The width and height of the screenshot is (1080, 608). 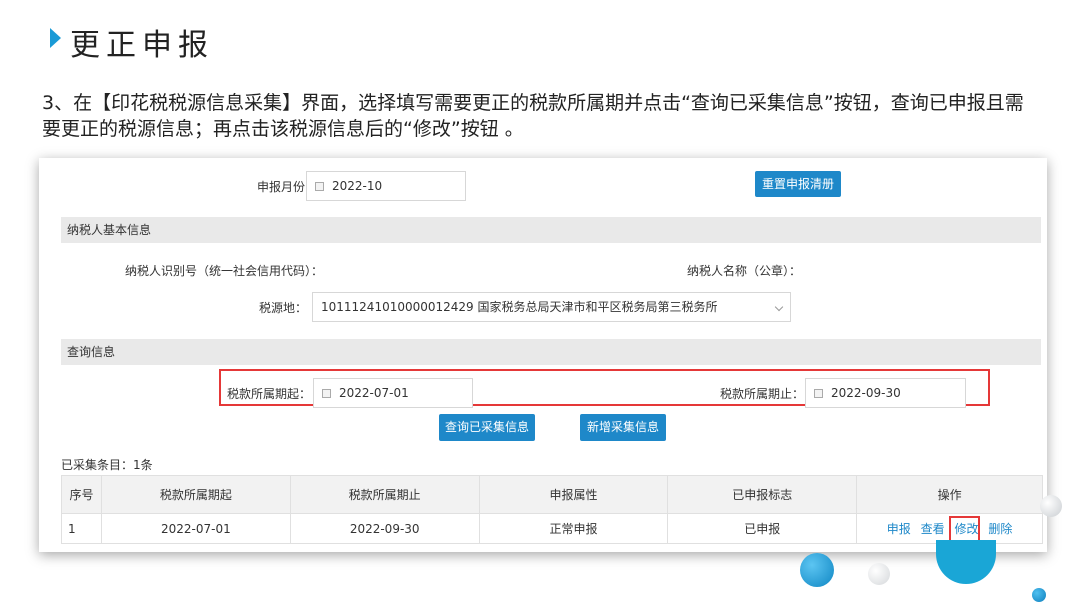 What do you see at coordinates (195, 528) in the screenshot?
I see `row-period-start: 2022-07-01` at bounding box center [195, 528].